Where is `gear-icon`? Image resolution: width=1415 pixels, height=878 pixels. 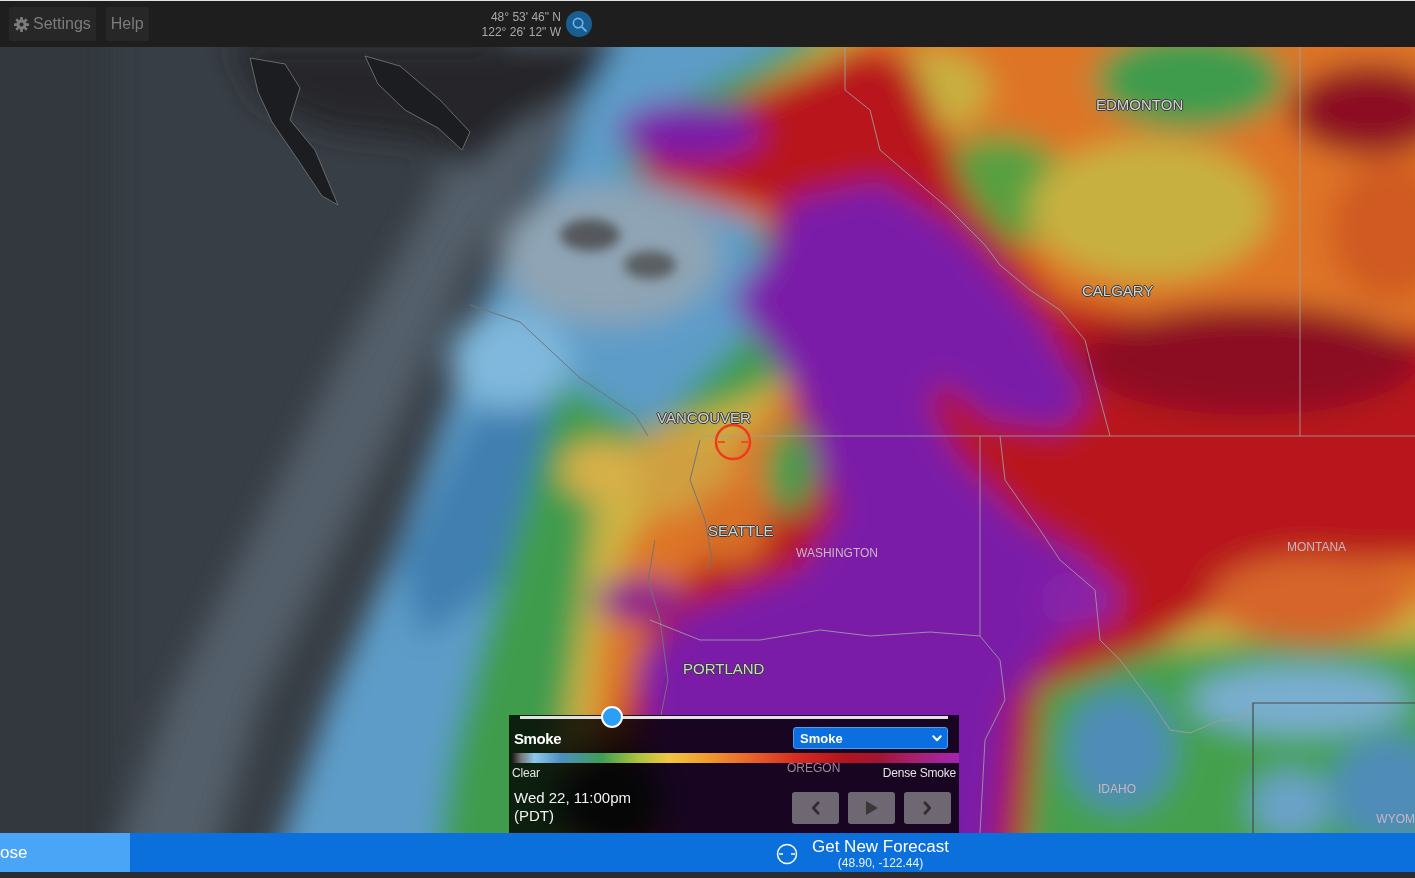 gear-icon is located at coordinates (21, 24).